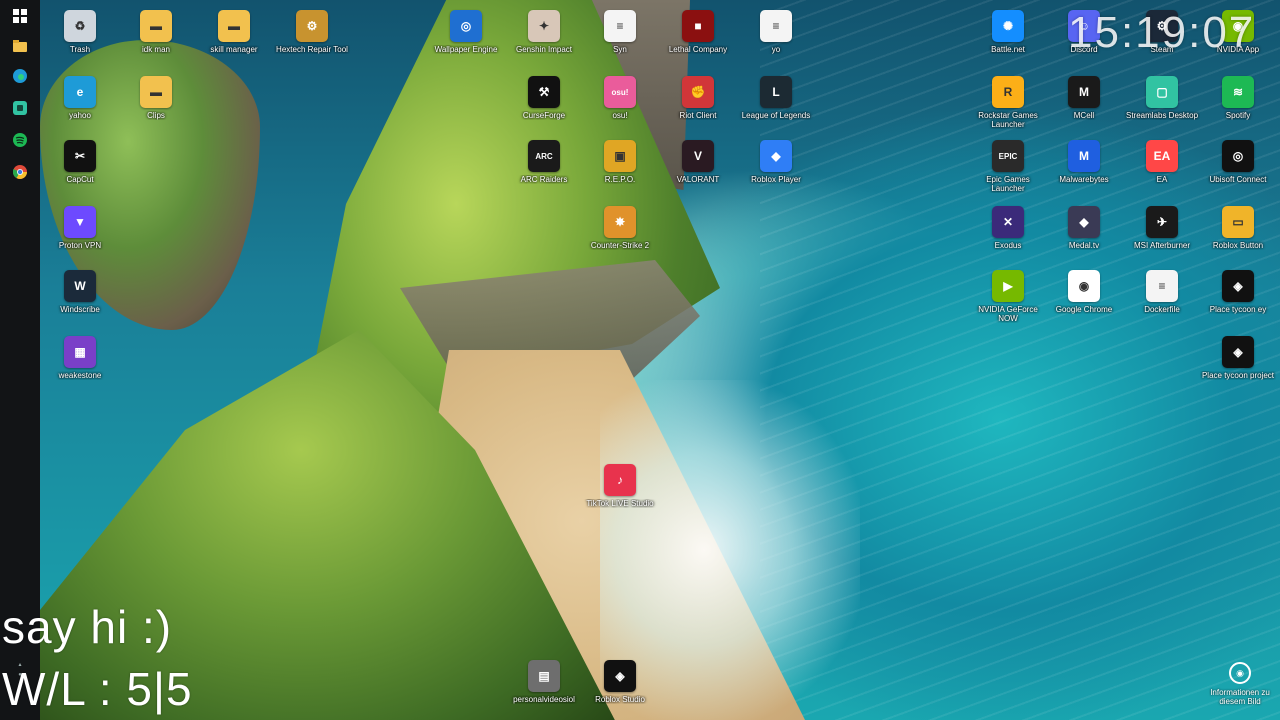  I want to click on desktop-shortcut: ≋ Spotify, so click(1238, 101).